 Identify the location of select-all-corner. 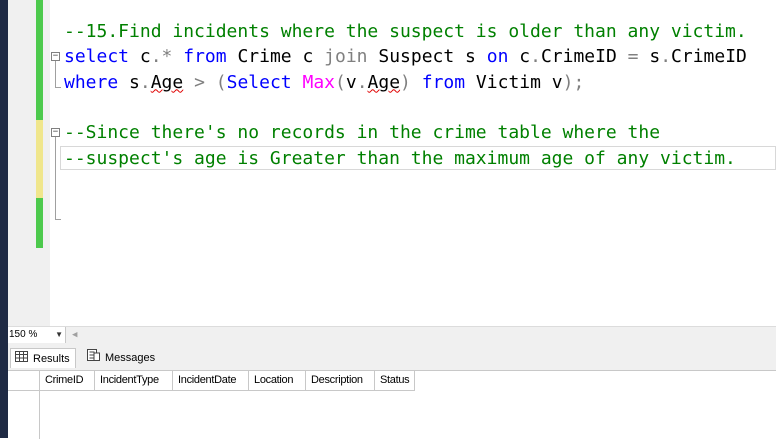
(24, 381).